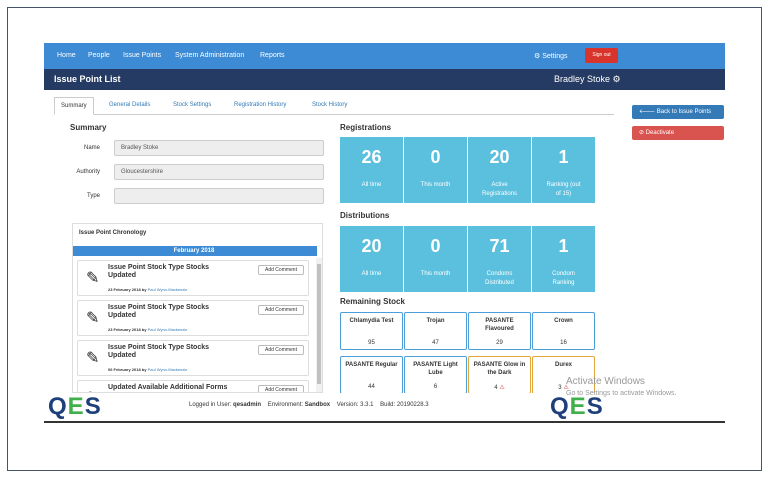  Describe the element at coordinates (388, 405) in the screenshot. I see `build-label: Build:` at that location.